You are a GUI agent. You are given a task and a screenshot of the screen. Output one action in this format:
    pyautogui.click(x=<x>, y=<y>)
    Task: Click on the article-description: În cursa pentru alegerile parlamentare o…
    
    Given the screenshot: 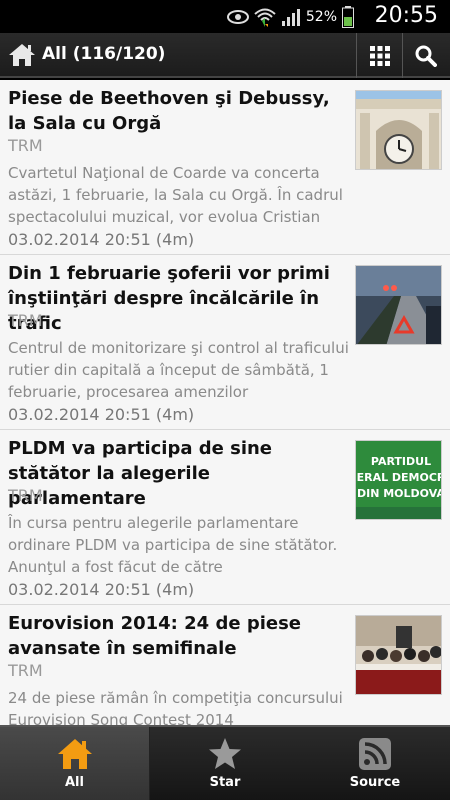 What is the action you would take?
    pyautogui.click(x=173, y=545)
    